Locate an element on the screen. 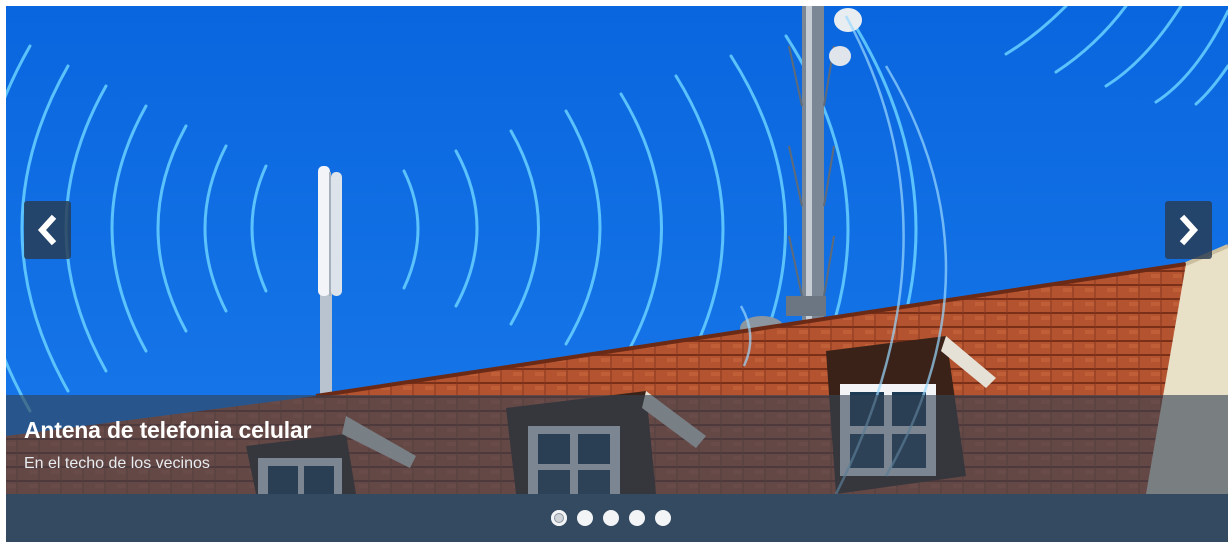  chevron-right-icon is located at coordinates (1189, 230).